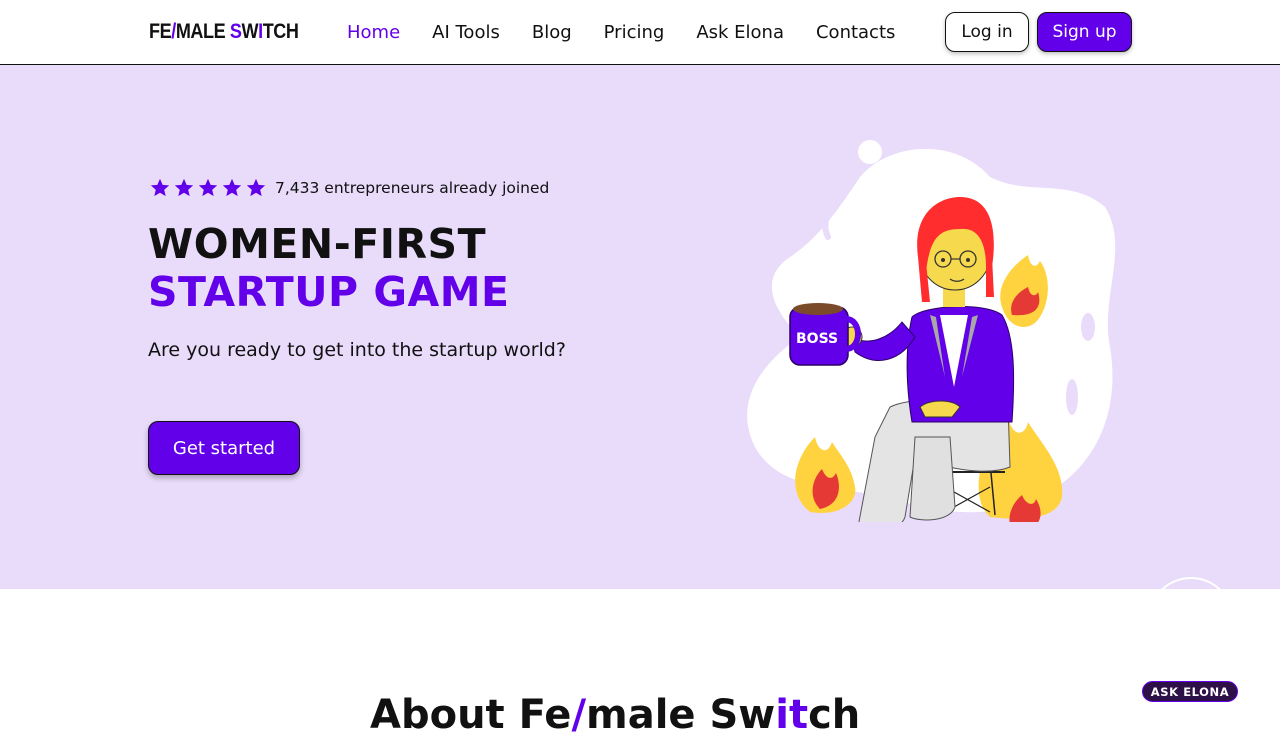 This screenshot has width=1280, height=738. What do you see at coordinates (740, 32) in the screenshot?
I see `nav-ask-elona: Ask Elona` at bounding box center [740, 32].